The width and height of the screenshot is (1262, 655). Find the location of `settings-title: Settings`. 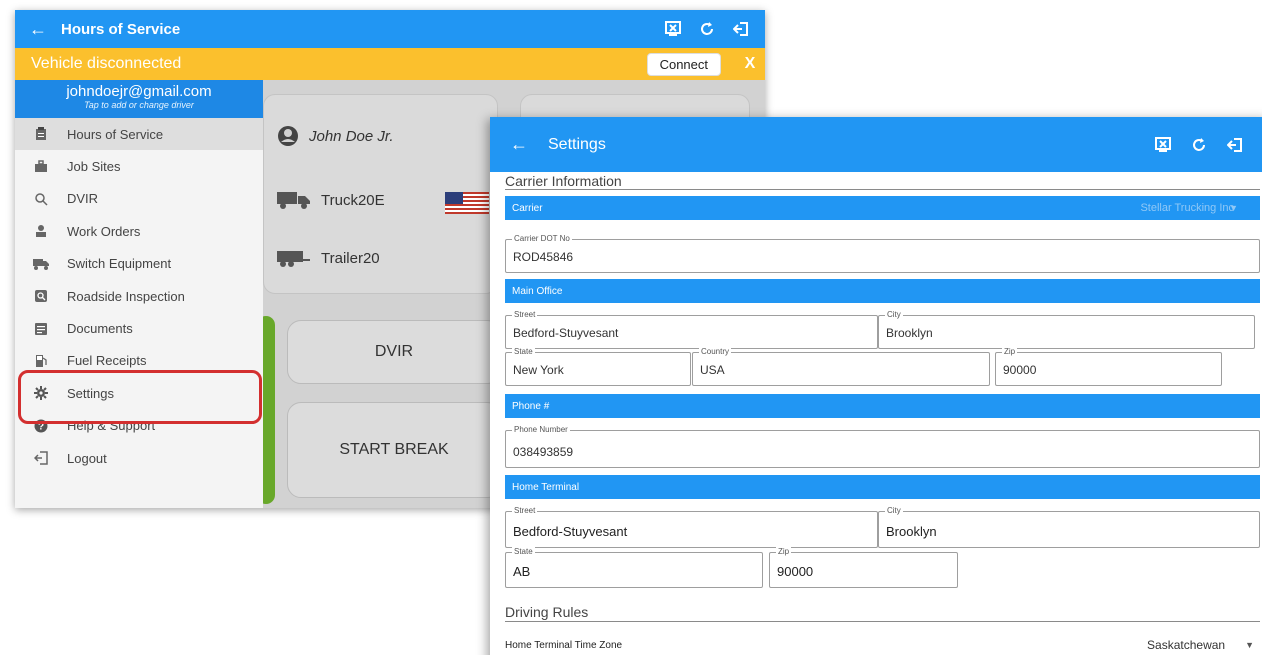

settings-title: Settings is located at coordinates (577, 144).